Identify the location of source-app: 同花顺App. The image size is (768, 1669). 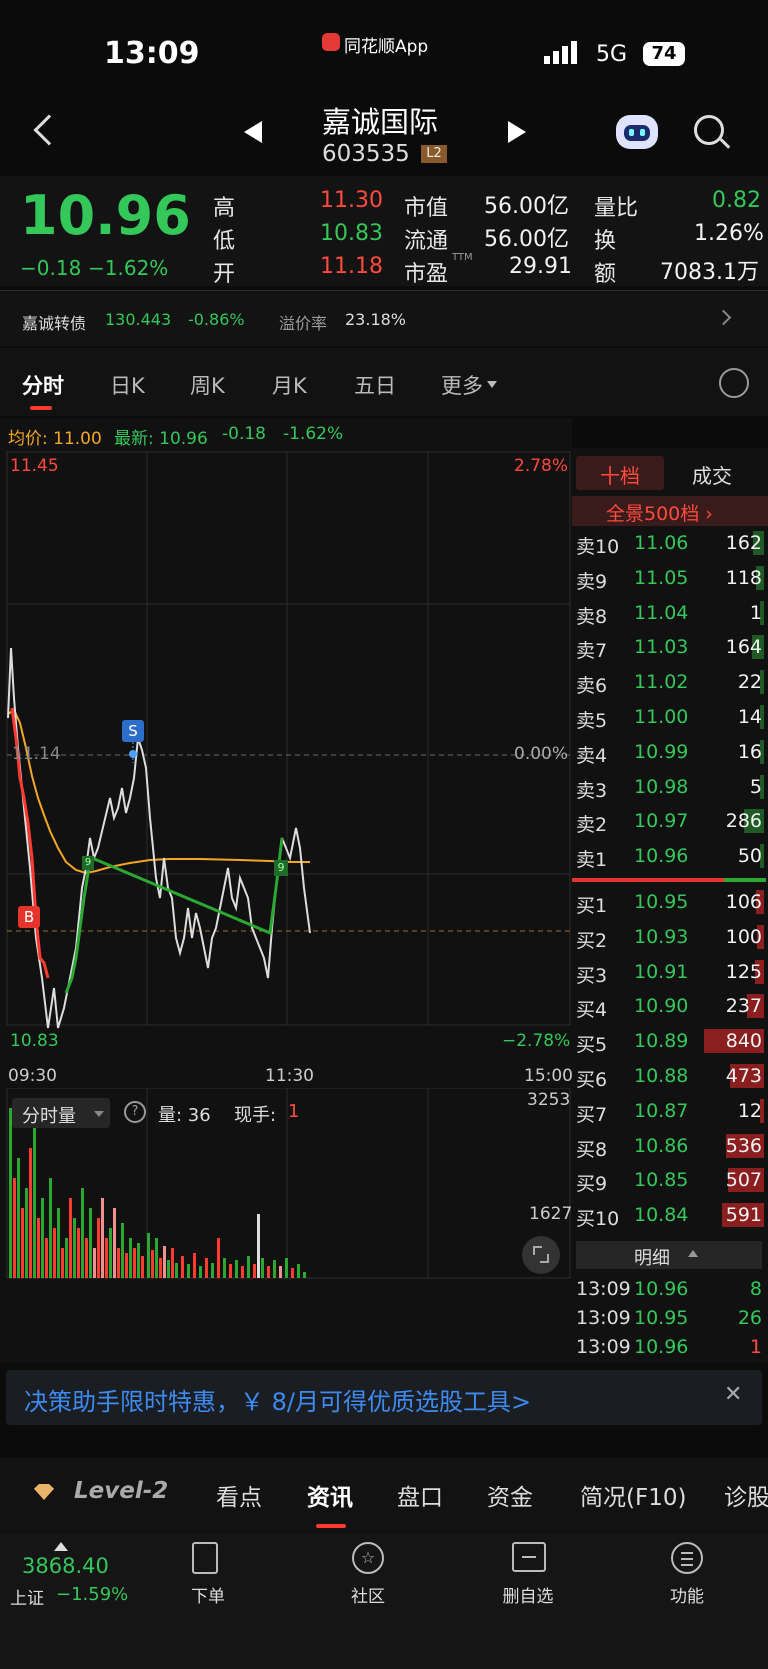
(386, 47).